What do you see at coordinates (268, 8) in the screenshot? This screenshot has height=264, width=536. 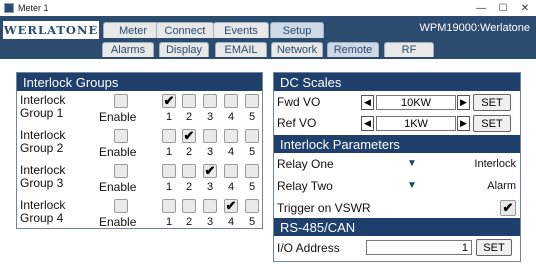 I see `window-title-bar: Meter 1 — ☐ ✕` at bounding box center [268, 8].